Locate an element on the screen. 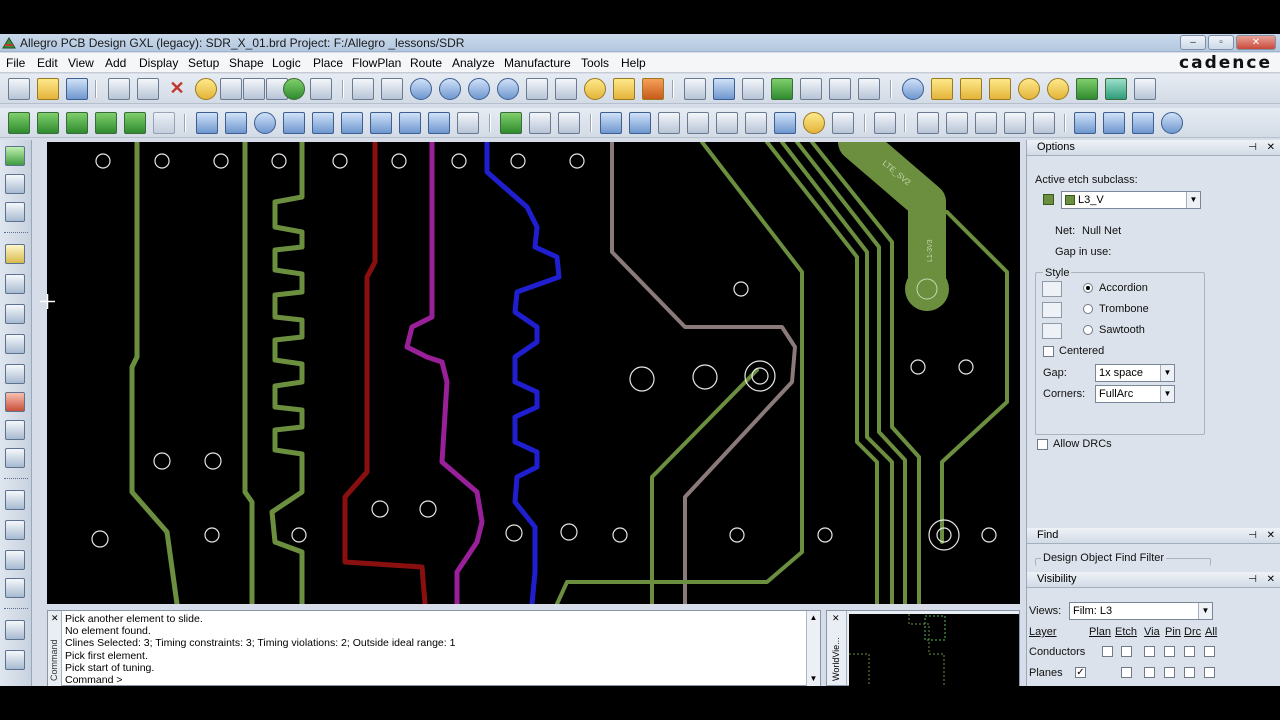 This screenshot has height=720, width=1280. layer-1-icon is located at coordinates (19, 123).